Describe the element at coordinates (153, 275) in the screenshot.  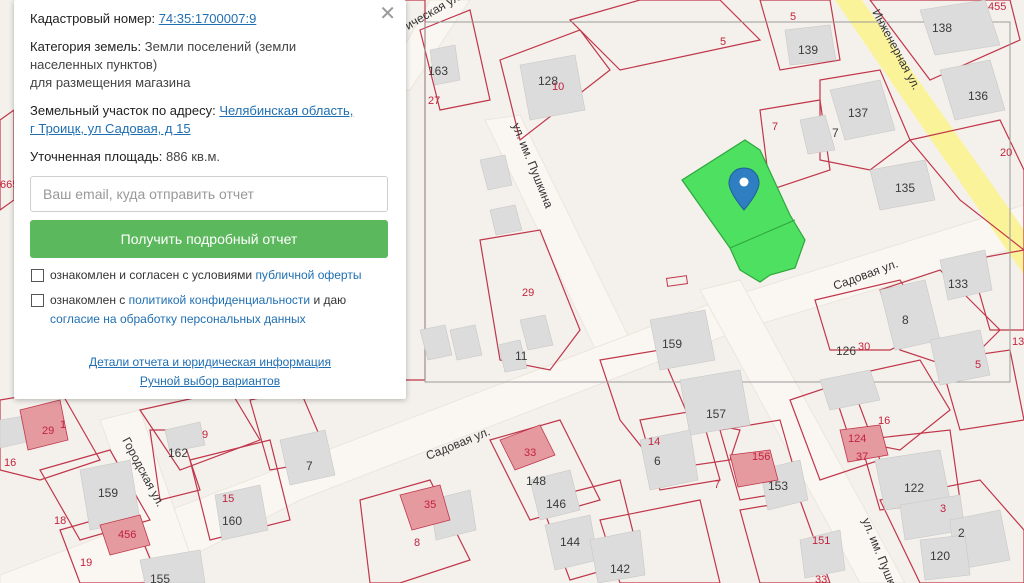
I see `offer-consent-label: ознакомлен и согласен с условиями` at that location.